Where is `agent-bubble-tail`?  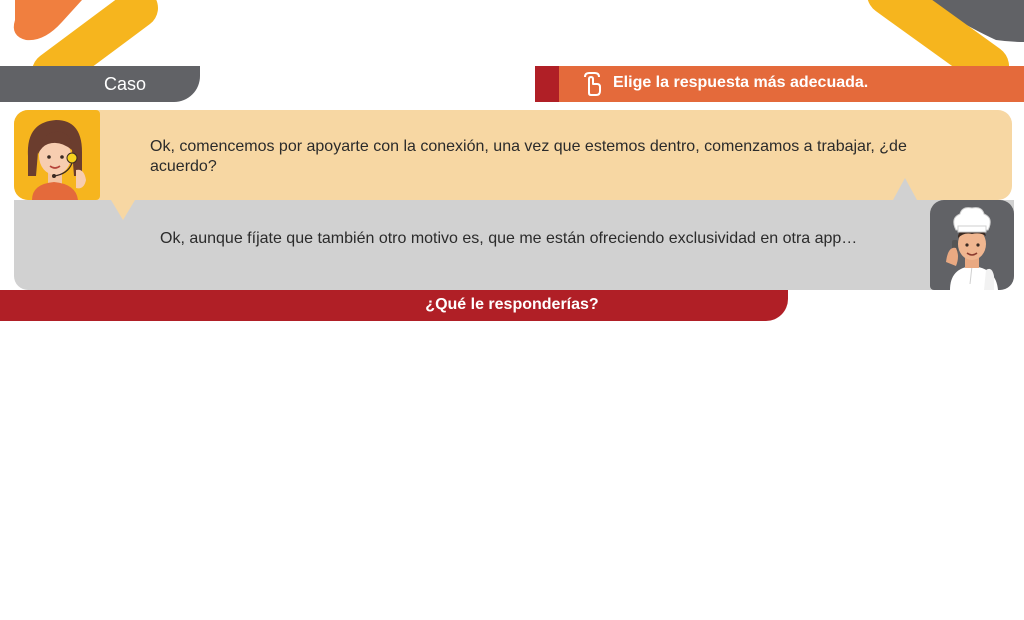 agent-bubble-tail is located at coordinates (123, 210).